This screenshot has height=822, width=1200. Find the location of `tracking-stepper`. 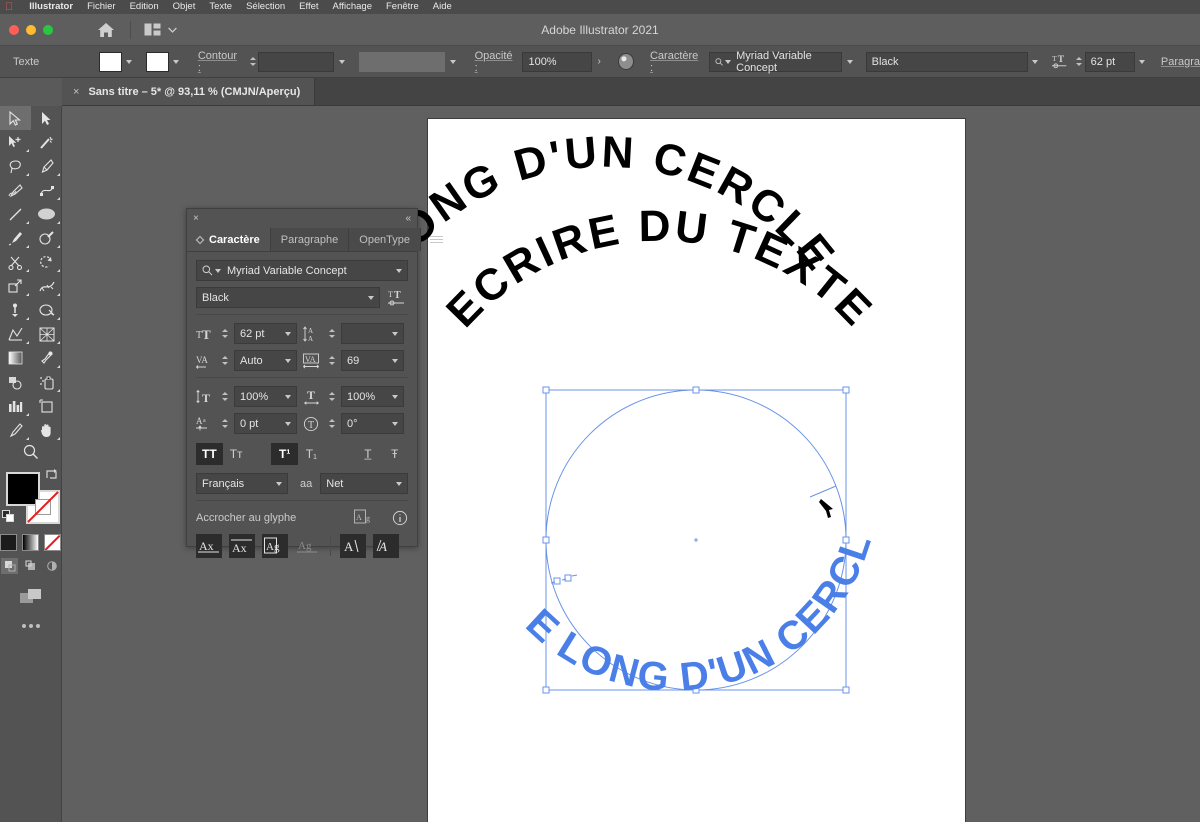

tracking-stepper is located at coordinates (332, 361).